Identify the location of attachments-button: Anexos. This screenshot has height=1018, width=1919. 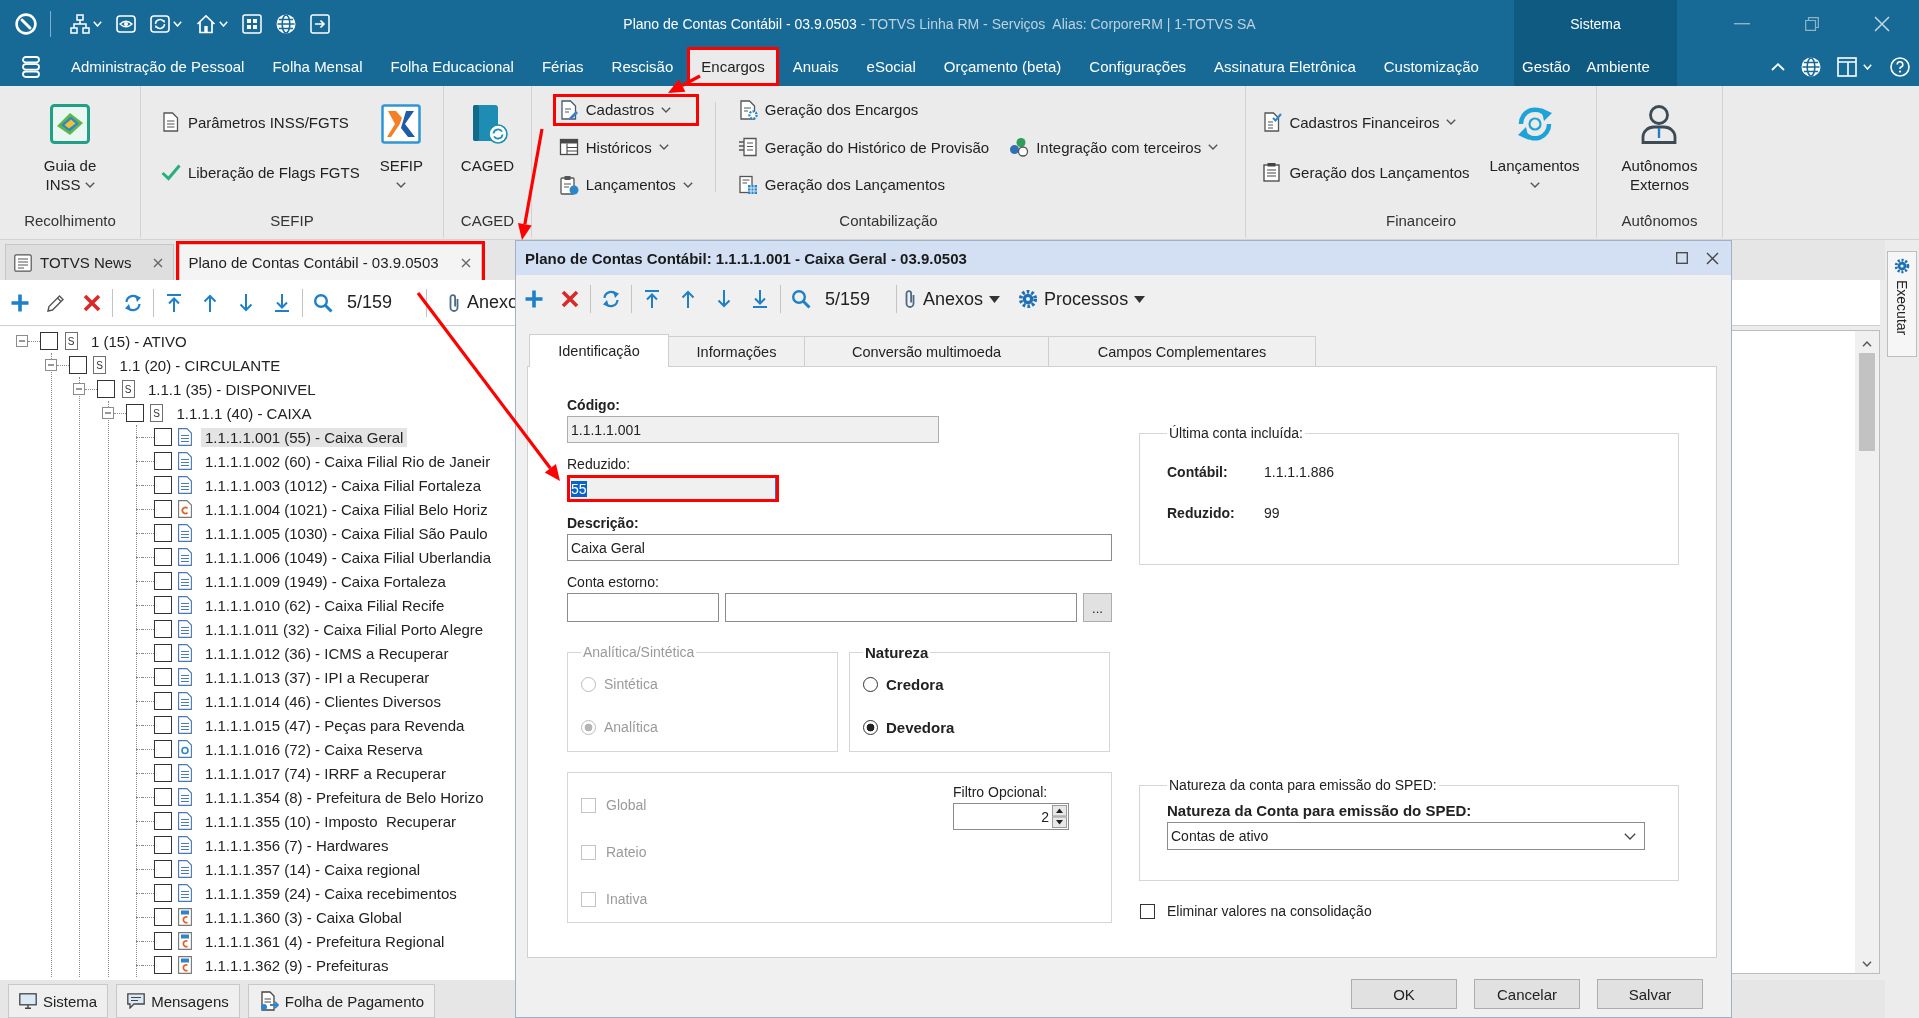
(952, 299).